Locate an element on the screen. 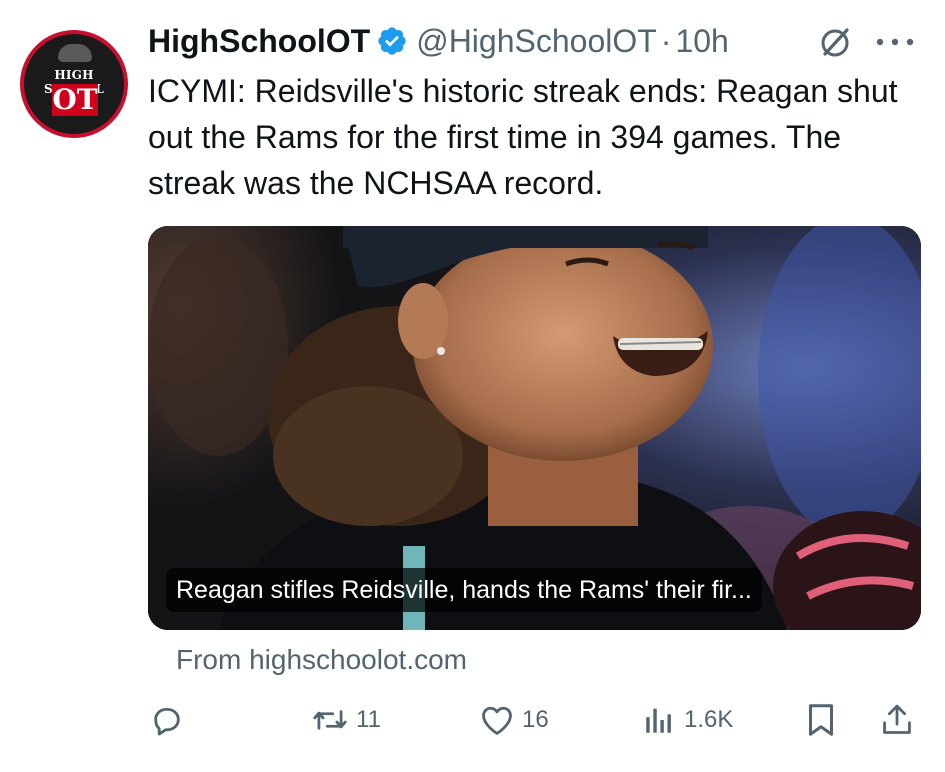  tweet-header: HighSchoolOT @HighSchoolOT · 10h is located at coordinates (438, 41).